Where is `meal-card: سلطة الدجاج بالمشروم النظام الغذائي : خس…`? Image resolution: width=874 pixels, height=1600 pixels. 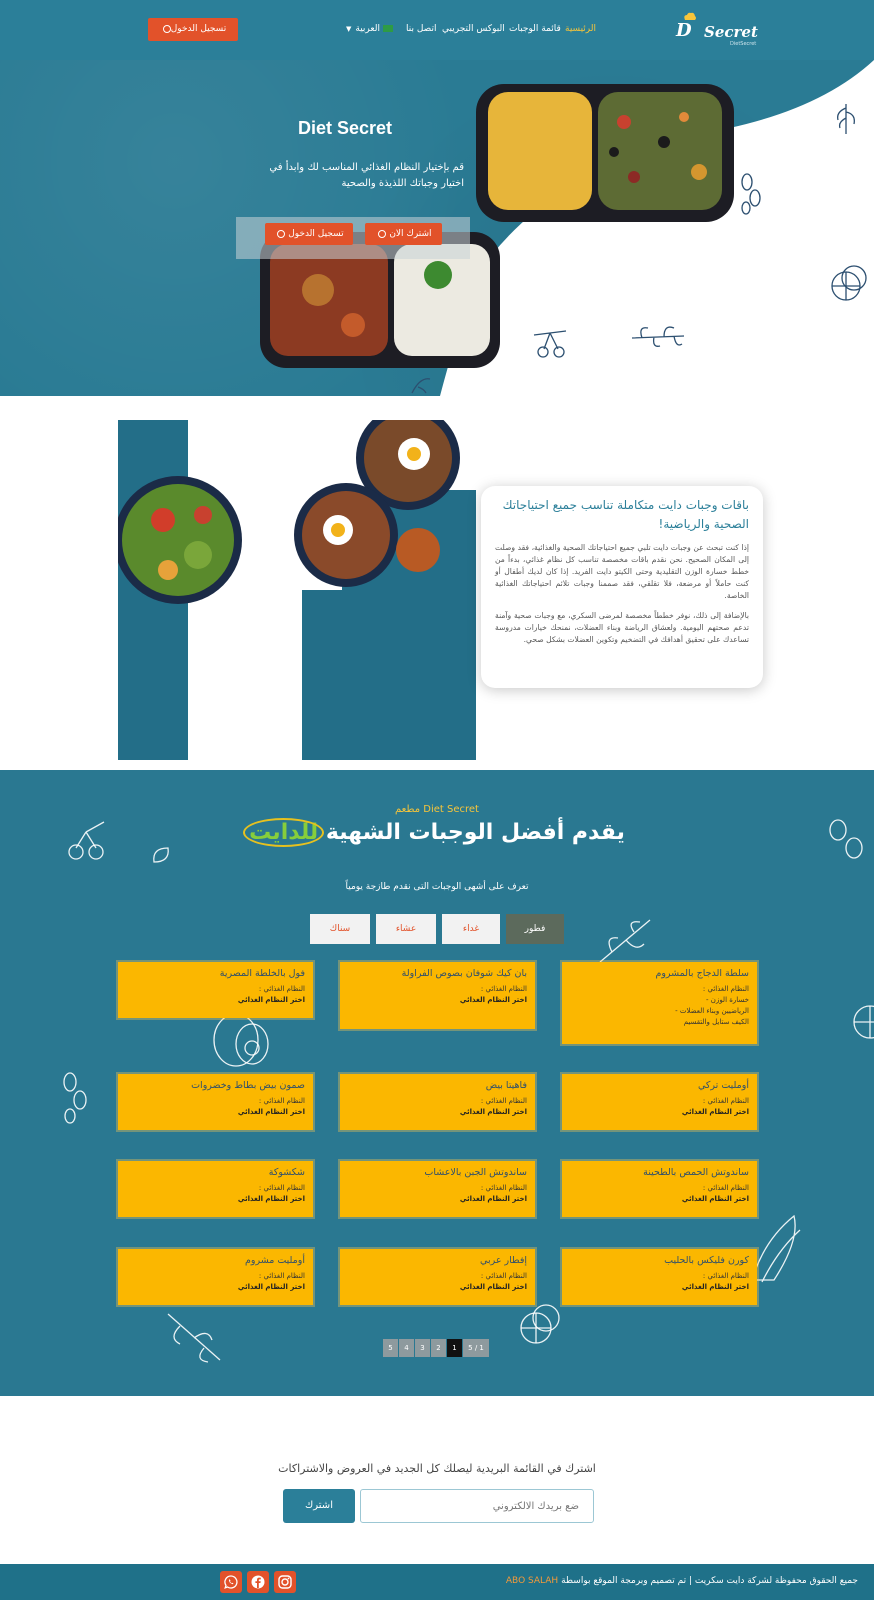 meal-card: سلطة الدجاج بالمشروم النظام الغذائي : خس… is located at coordinates (659, 1003).